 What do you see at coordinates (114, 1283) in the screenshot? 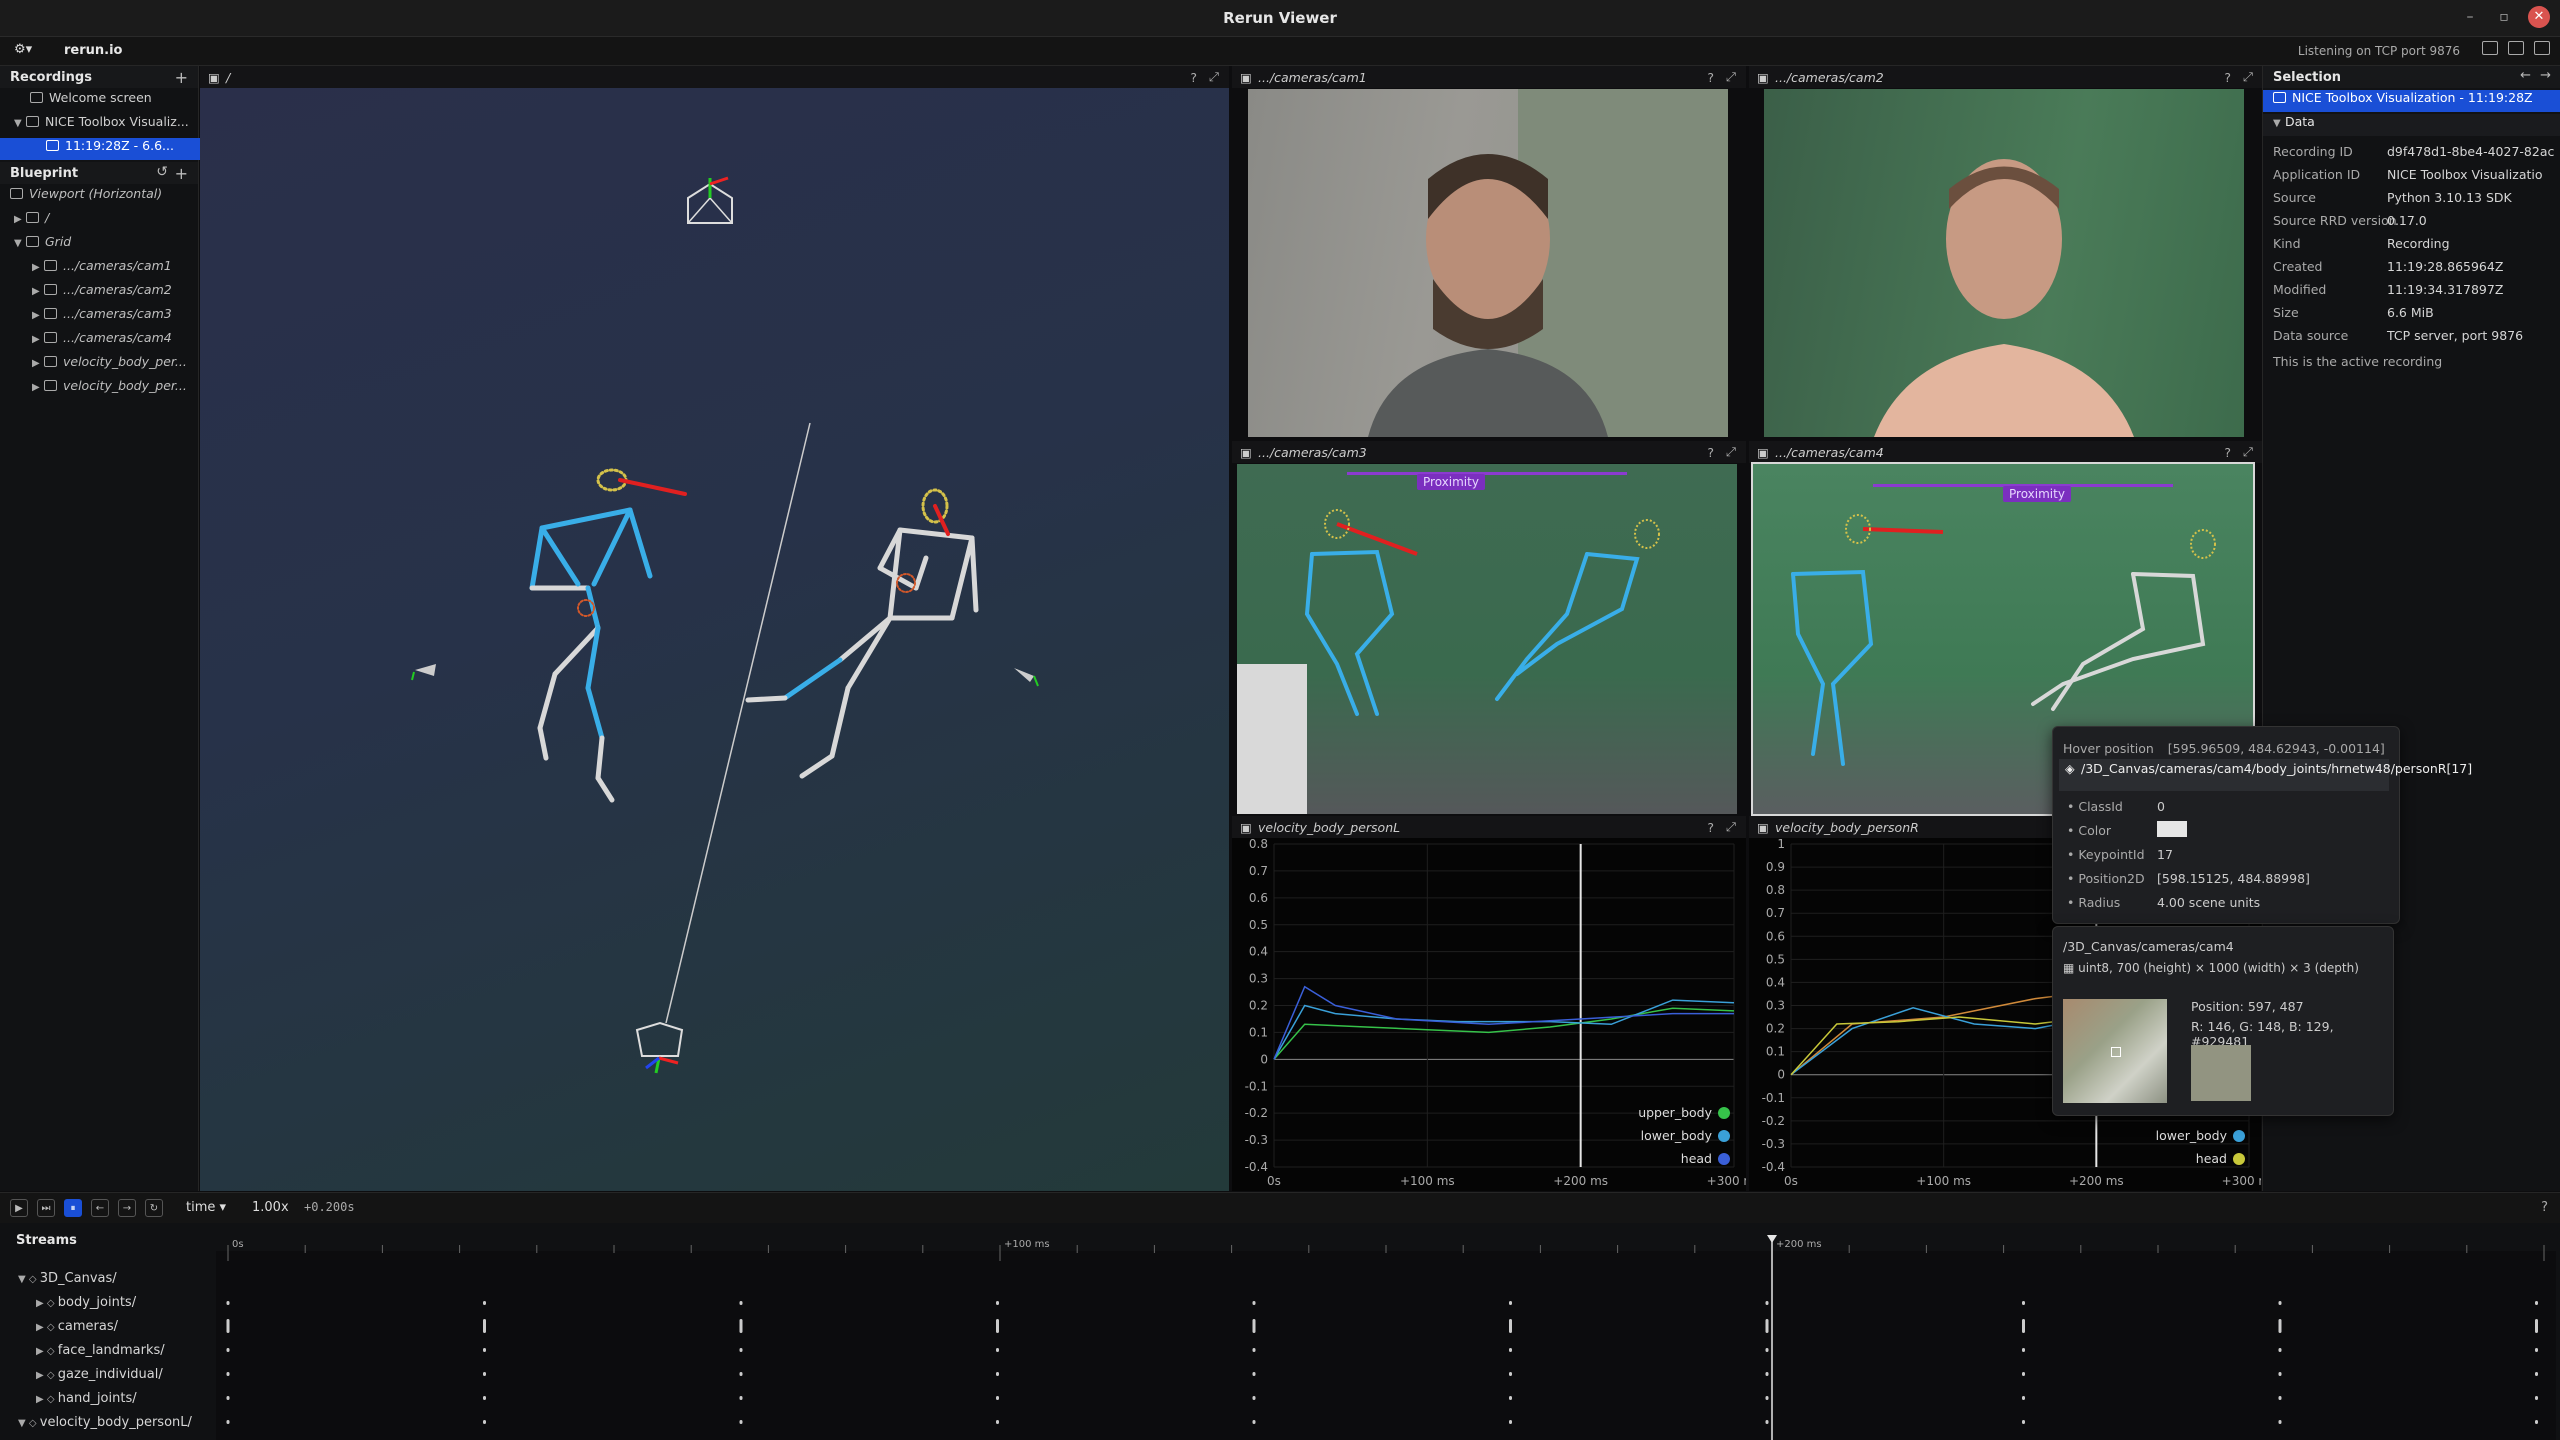
I see `stream-row: ▼ ◇ 3D_Canvas/` at bounding box center [114, 1283].